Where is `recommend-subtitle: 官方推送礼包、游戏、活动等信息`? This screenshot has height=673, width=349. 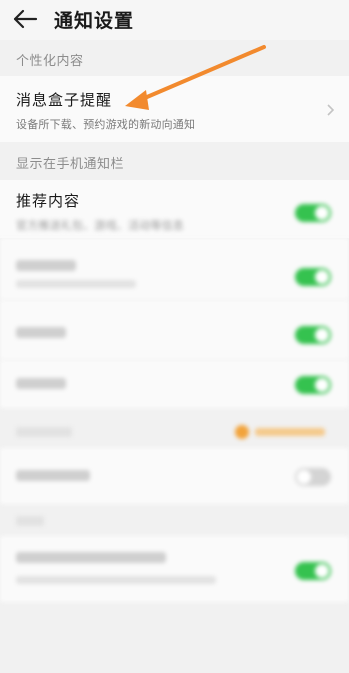
recommend-subtitle: 官方推送礼包、游戏、活动等信息 is located at coordinates (100, 225).